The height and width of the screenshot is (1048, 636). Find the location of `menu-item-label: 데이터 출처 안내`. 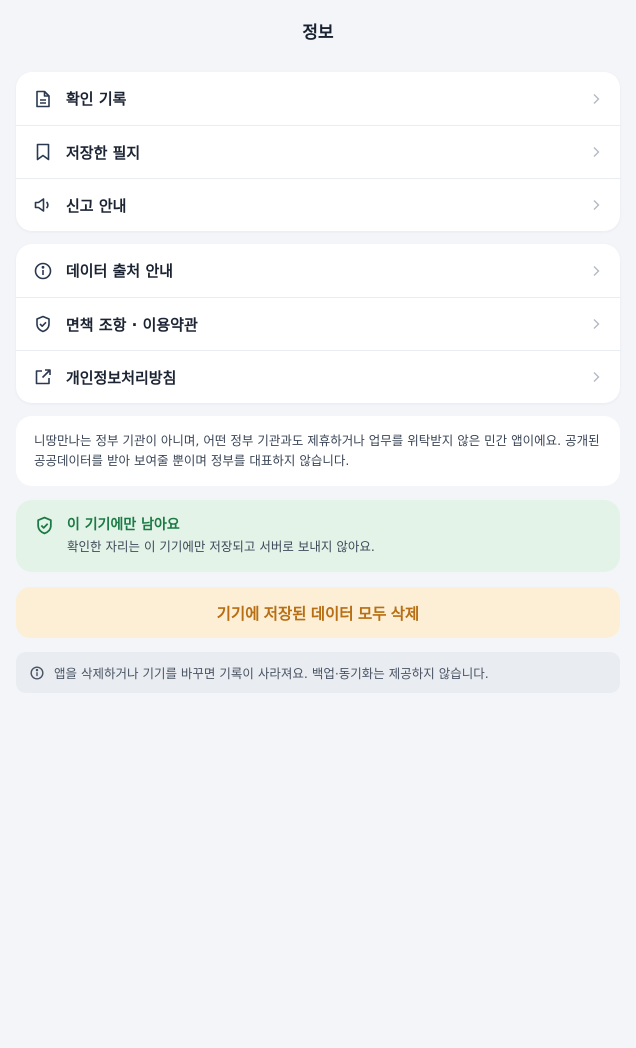

menu-item-label: 데이터 출처 안내 is located at coordinates (120, 271).